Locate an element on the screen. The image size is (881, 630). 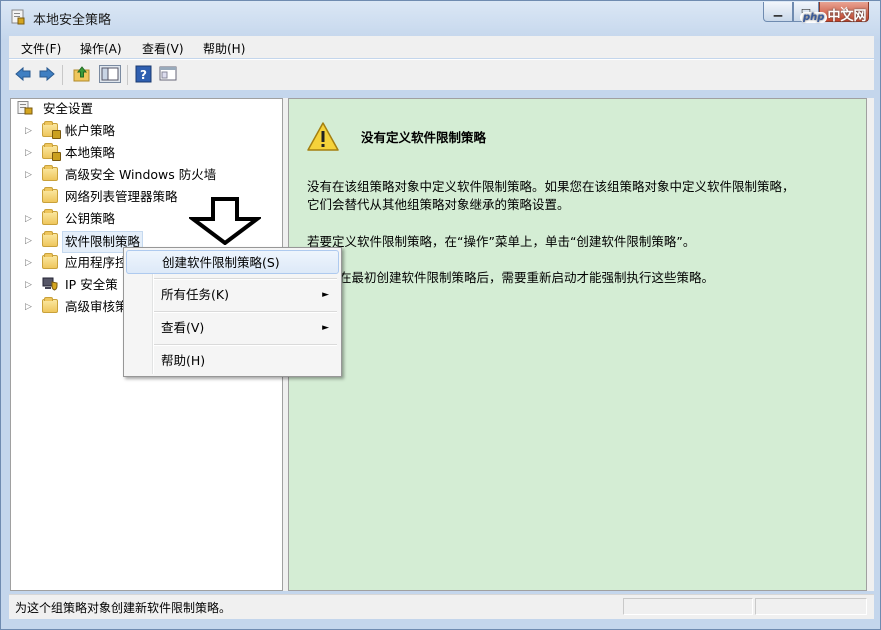
site-watermark: php 中文网 is located at coordinates (833, 14).